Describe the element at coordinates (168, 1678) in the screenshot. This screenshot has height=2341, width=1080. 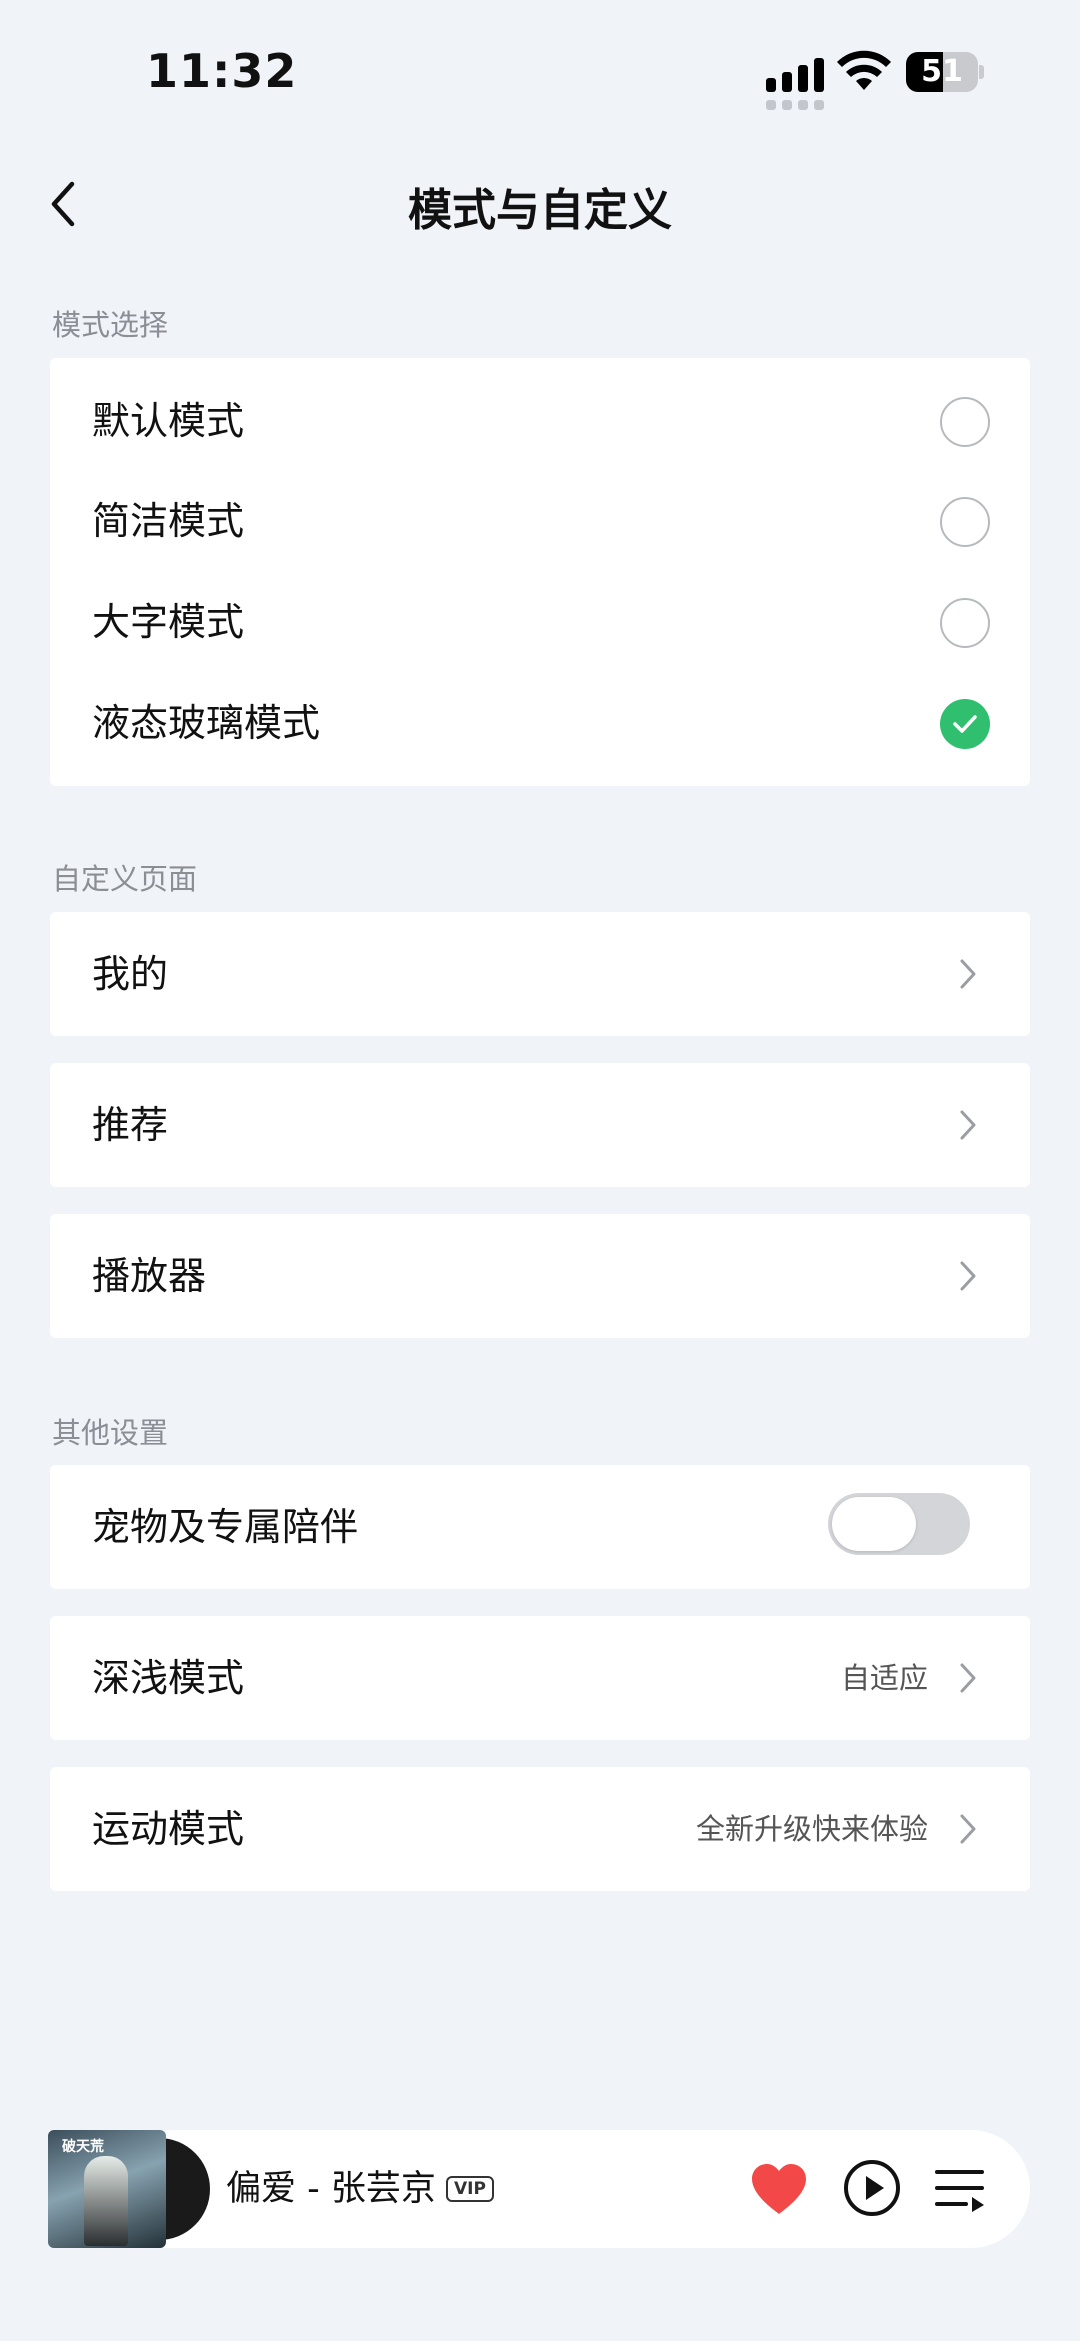
I see `dark-mode-label: 深浅模式` at that location.